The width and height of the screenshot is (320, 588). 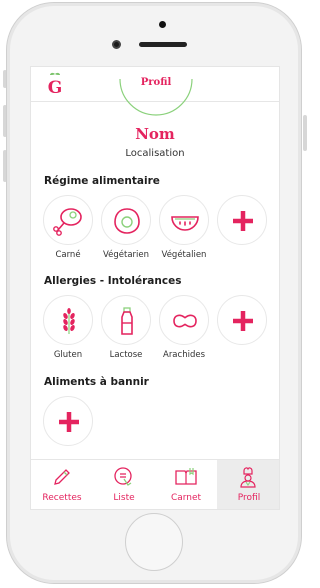 I want to click on pencil-icon, so click(x=62, y=477).